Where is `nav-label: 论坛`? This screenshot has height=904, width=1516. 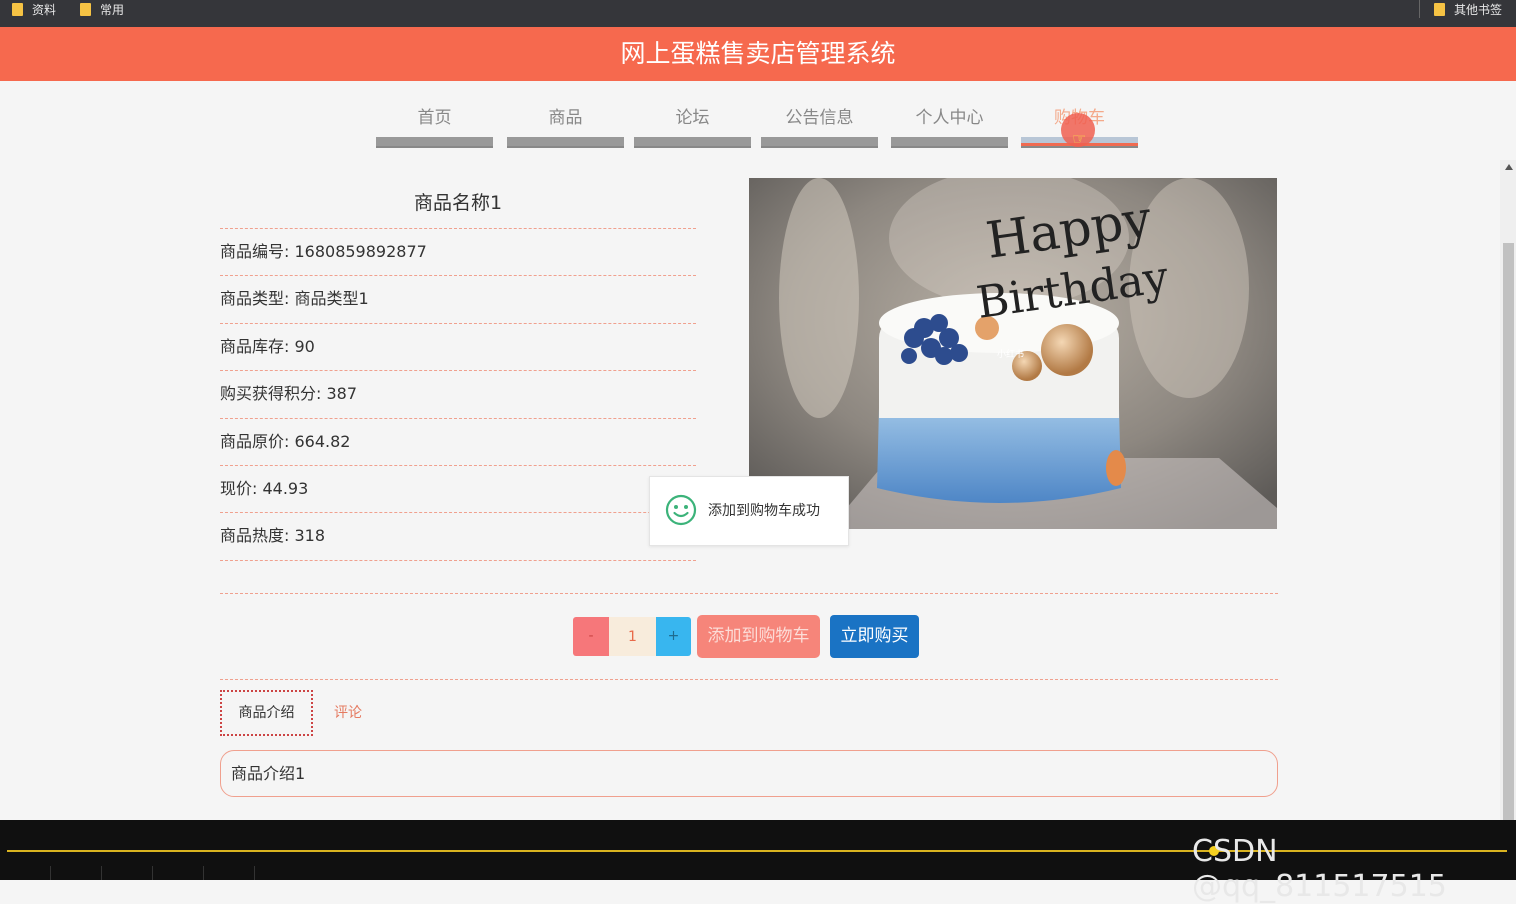
nav-label: 论坛 is located at coordinates (692, 118).